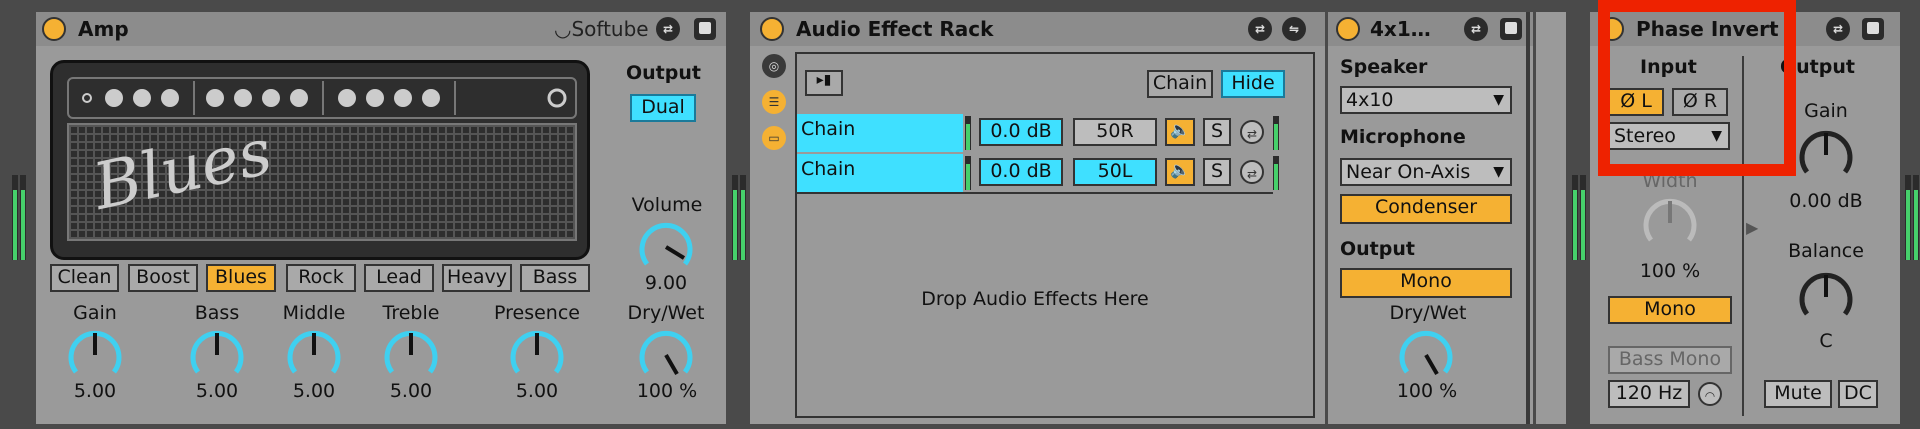  What do you see at coordinates (1426, 283) in the screenshot?
I see `cabinet-mono-button: Mono` at bounding box center [1426, 283].